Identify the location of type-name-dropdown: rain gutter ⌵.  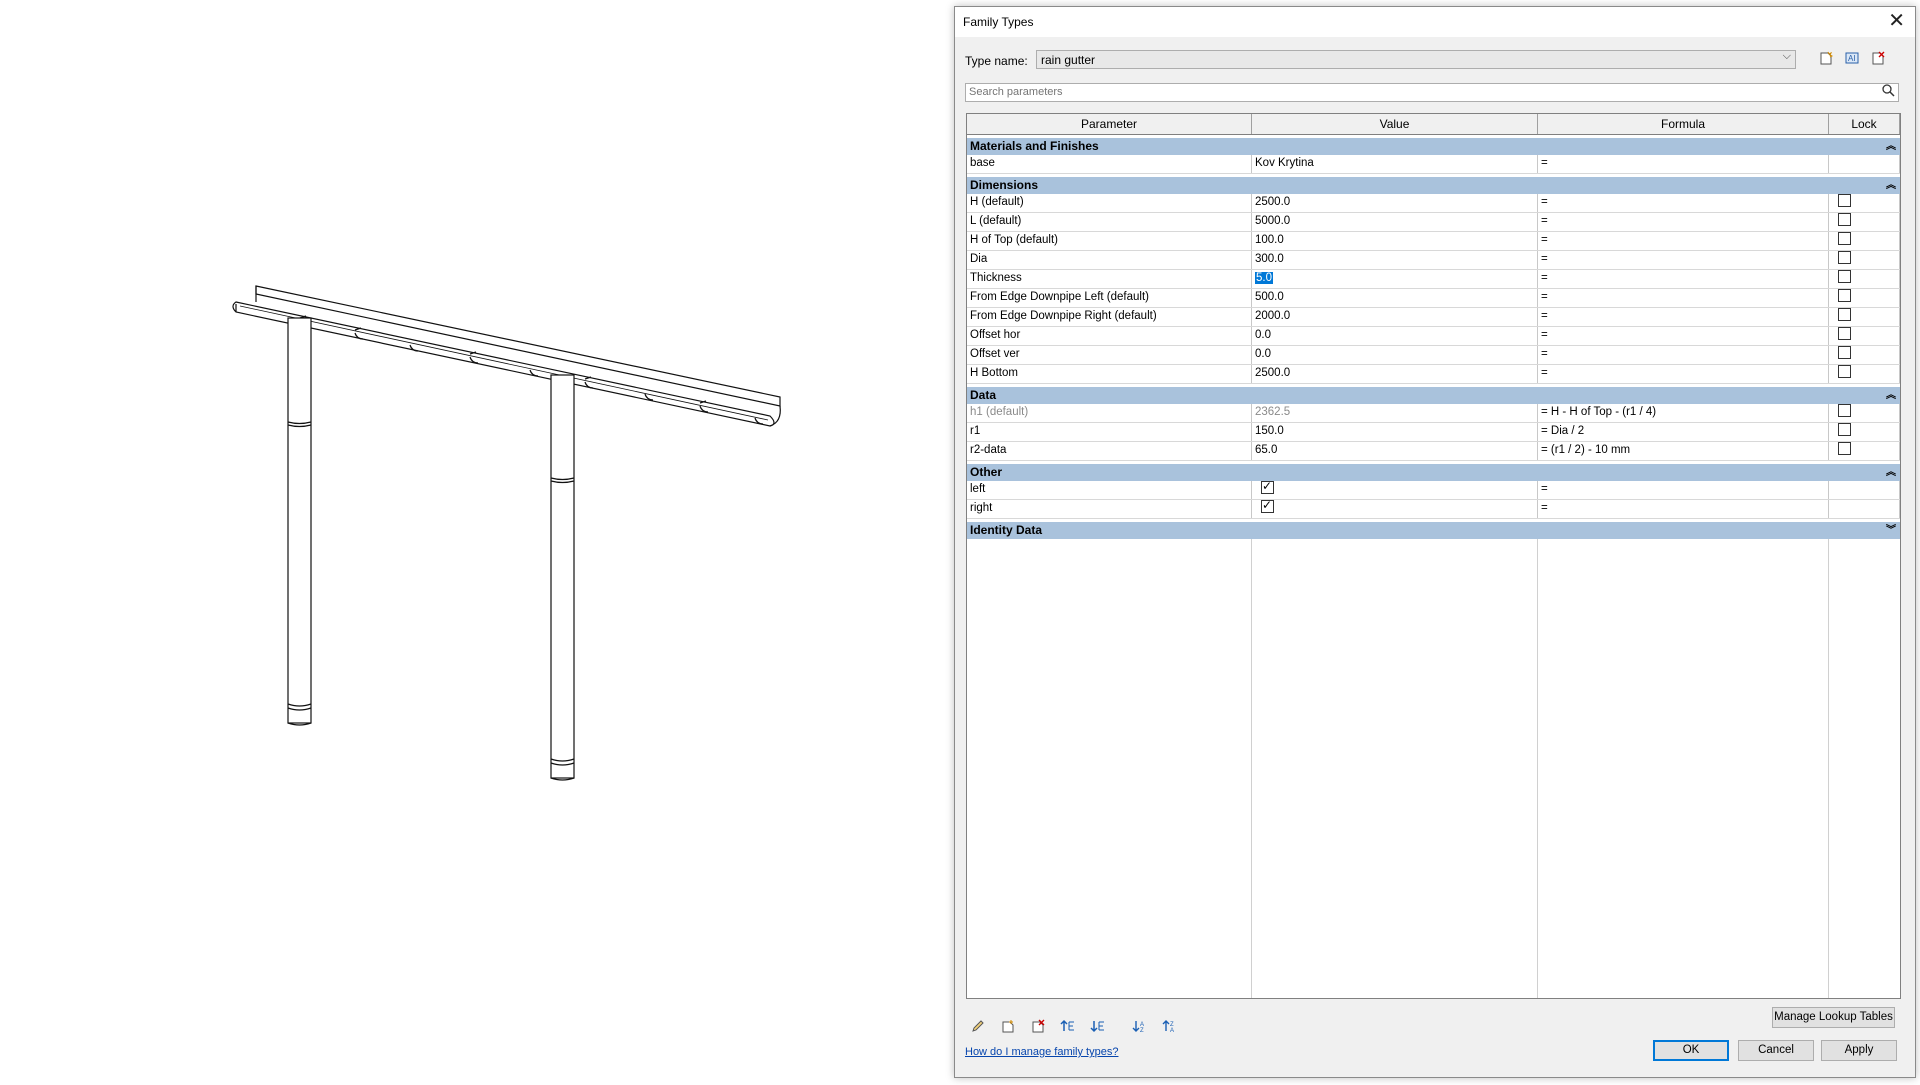
(1416, 59).